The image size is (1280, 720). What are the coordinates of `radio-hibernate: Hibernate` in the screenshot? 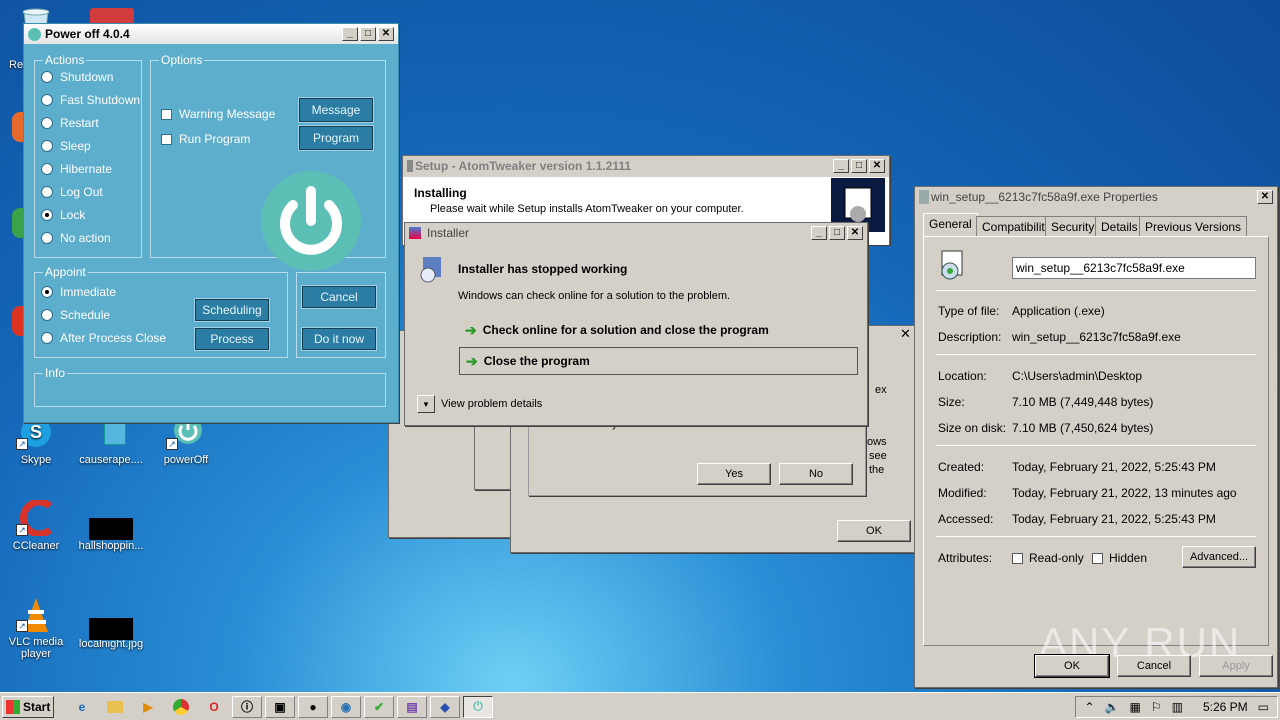 It's located at (76, 169).